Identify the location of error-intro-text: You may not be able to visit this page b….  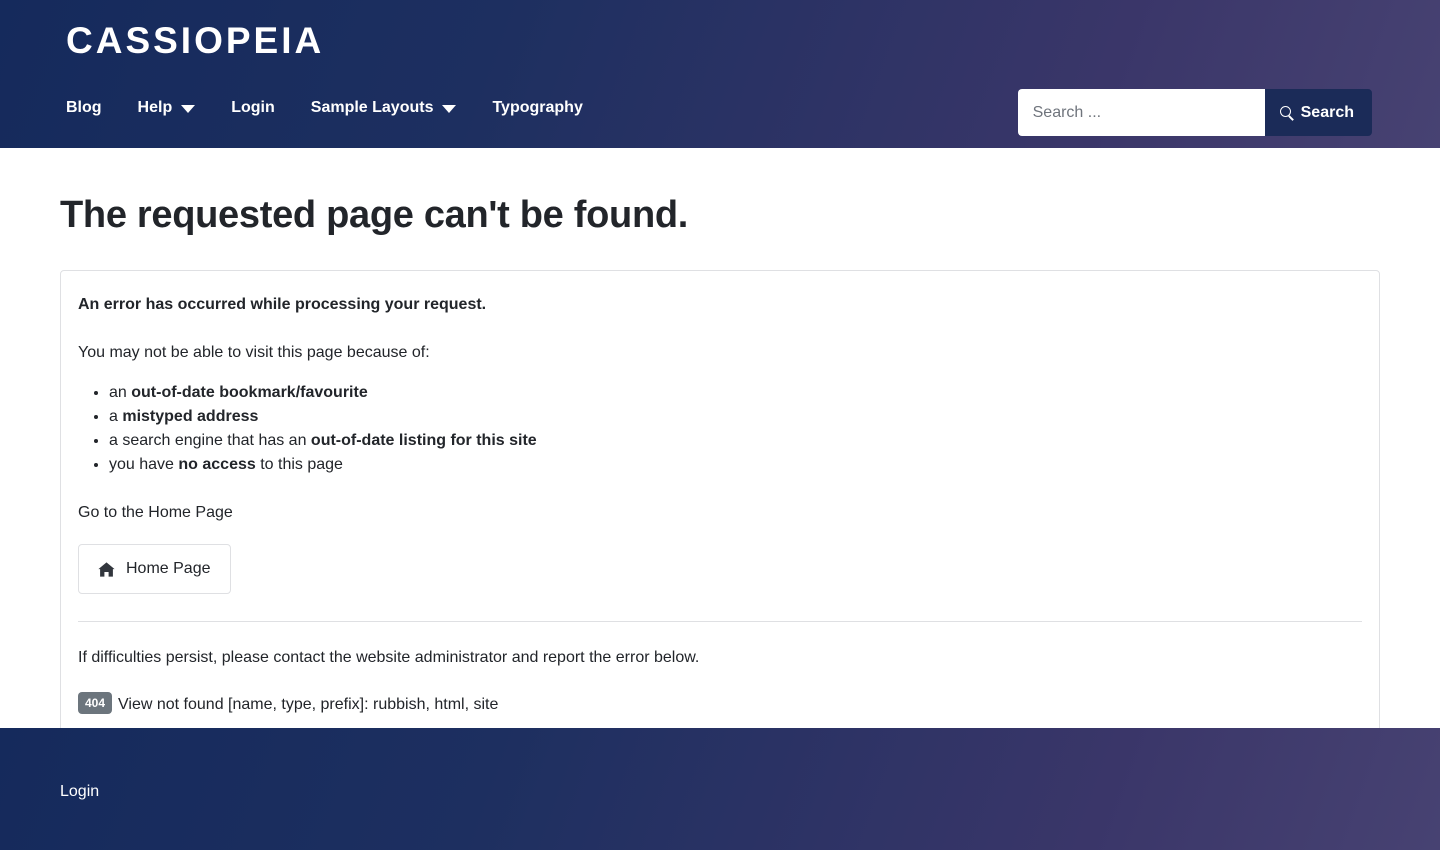
(254, 352).